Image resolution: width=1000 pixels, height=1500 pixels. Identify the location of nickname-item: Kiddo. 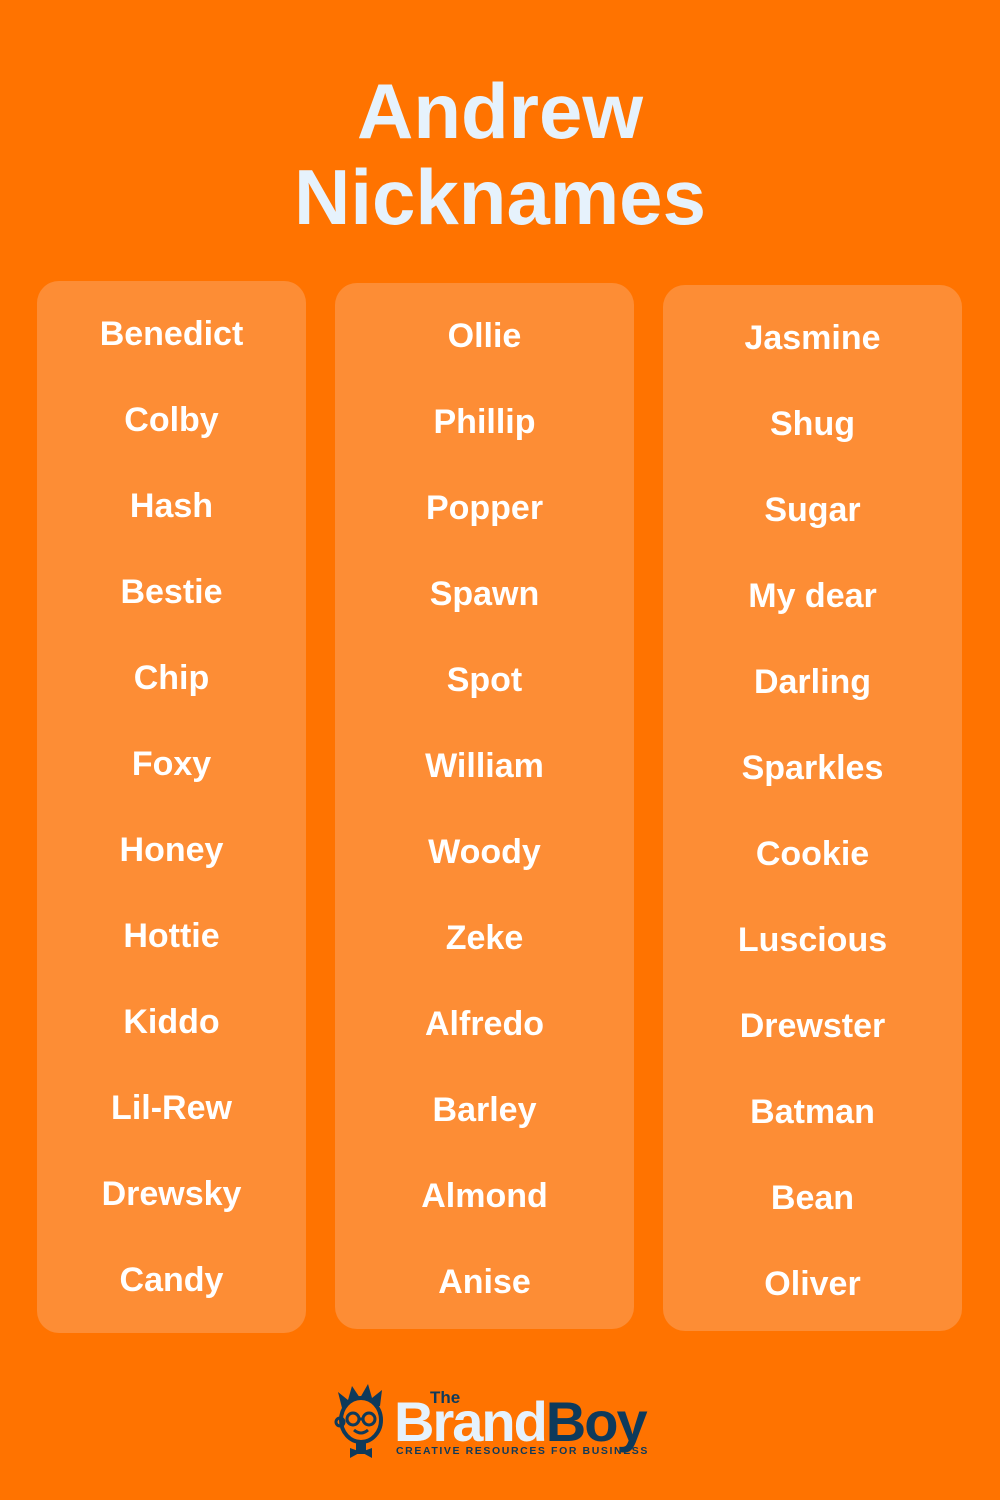
(171, 1022).